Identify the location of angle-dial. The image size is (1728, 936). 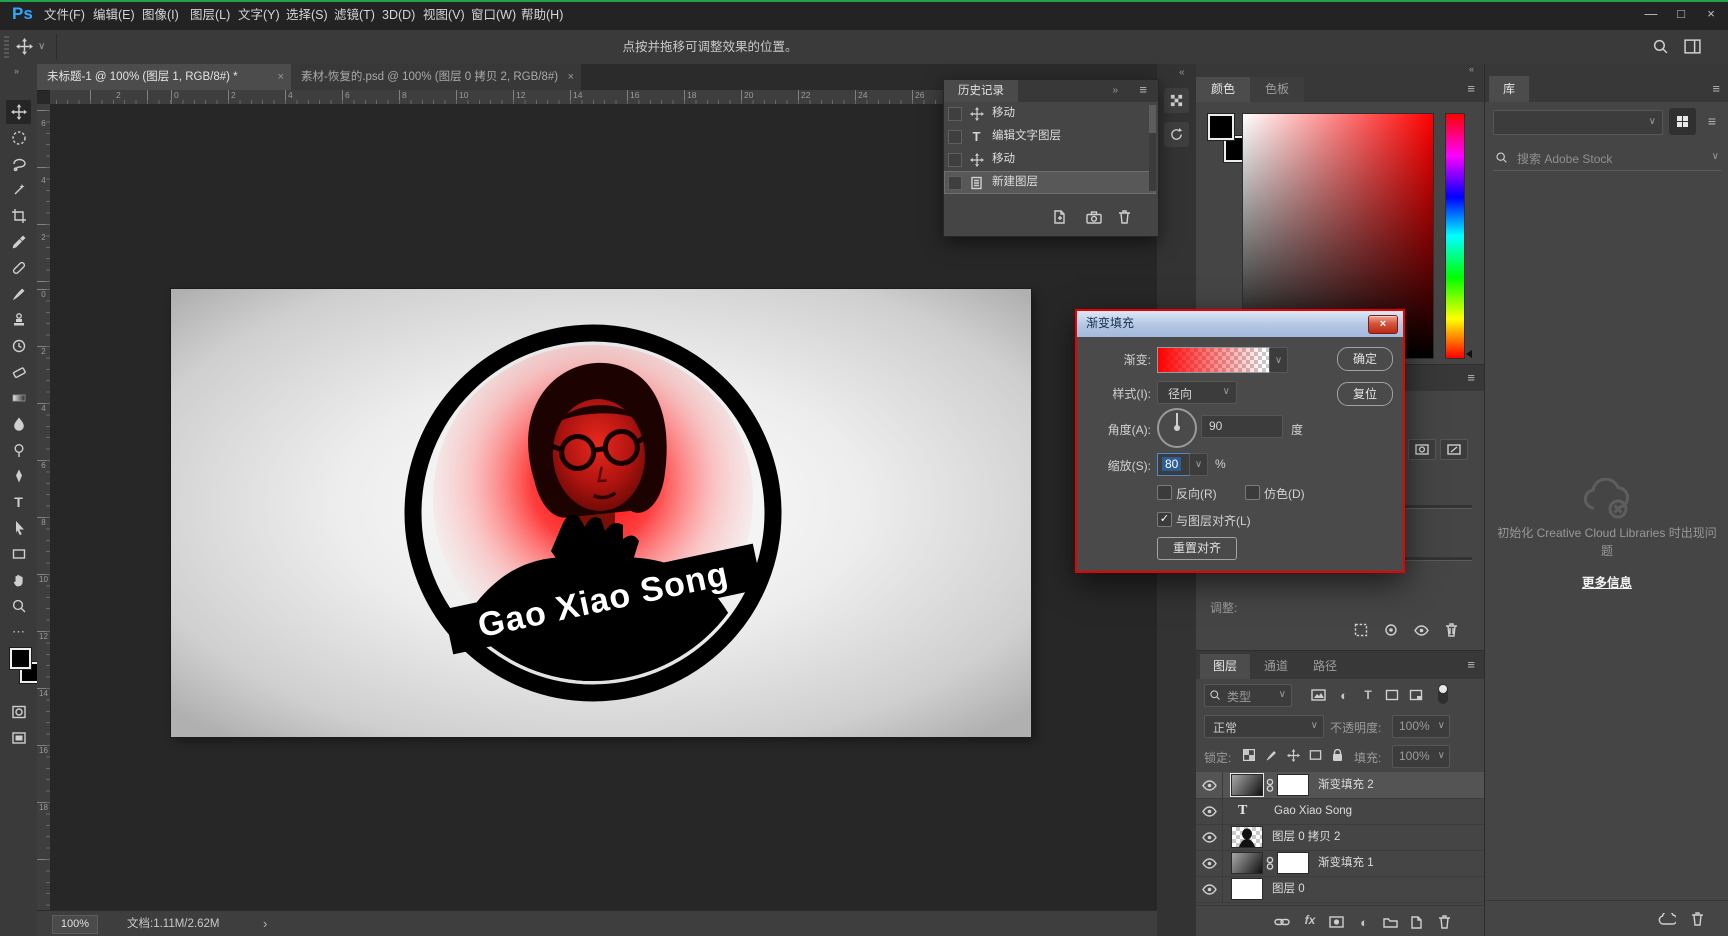
(1177, 428).